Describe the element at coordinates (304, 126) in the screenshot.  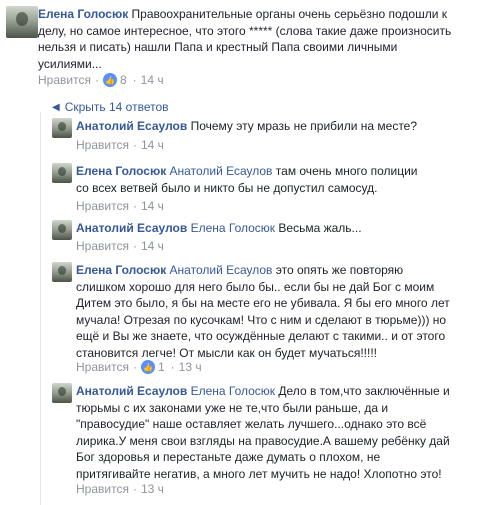
I see `comment-text: Почему эту мразь не прибили на месте?` at that location.